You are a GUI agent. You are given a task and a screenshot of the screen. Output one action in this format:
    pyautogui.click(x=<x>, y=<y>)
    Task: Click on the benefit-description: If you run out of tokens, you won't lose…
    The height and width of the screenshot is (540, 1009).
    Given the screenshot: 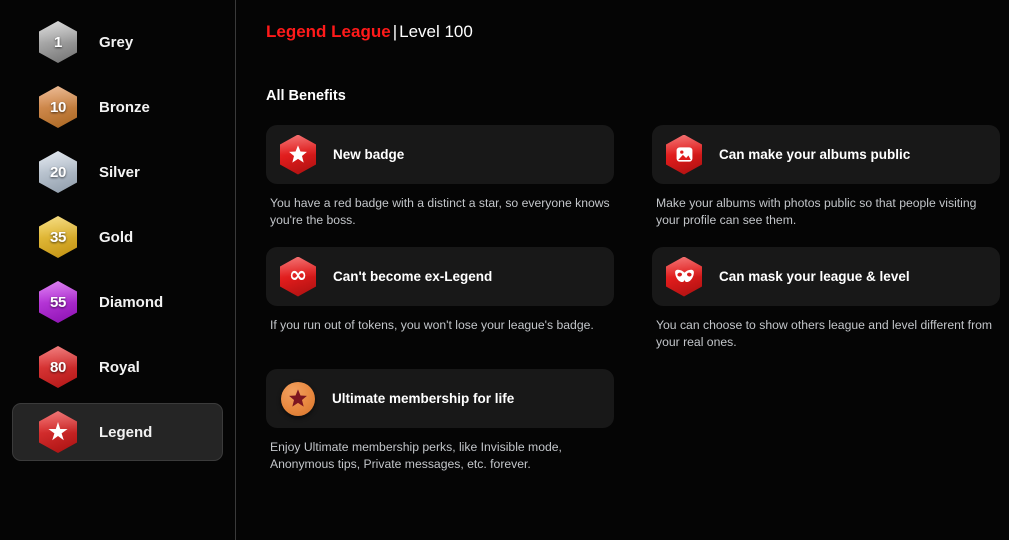 What is the action you would take?
    pyautogui.click(x=432, y=325)
    